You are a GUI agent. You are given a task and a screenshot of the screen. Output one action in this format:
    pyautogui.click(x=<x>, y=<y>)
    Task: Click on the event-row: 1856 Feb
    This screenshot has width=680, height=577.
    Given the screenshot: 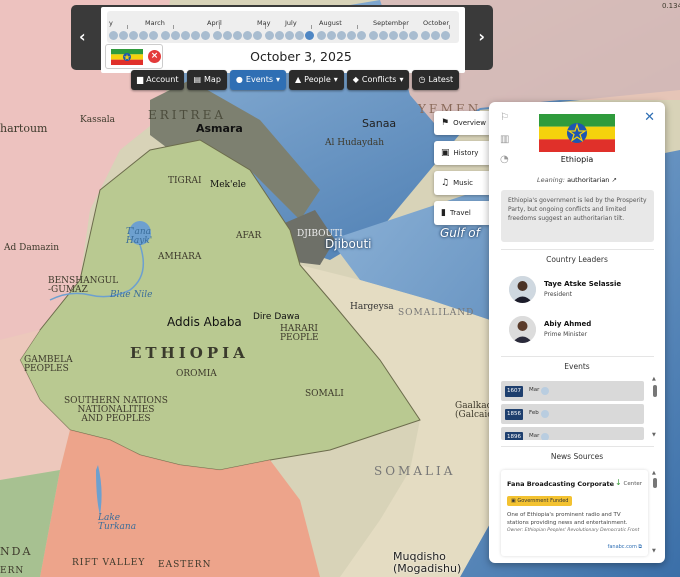 What is the action you would take?
    pyautogui.click(x=572, y=414)
    